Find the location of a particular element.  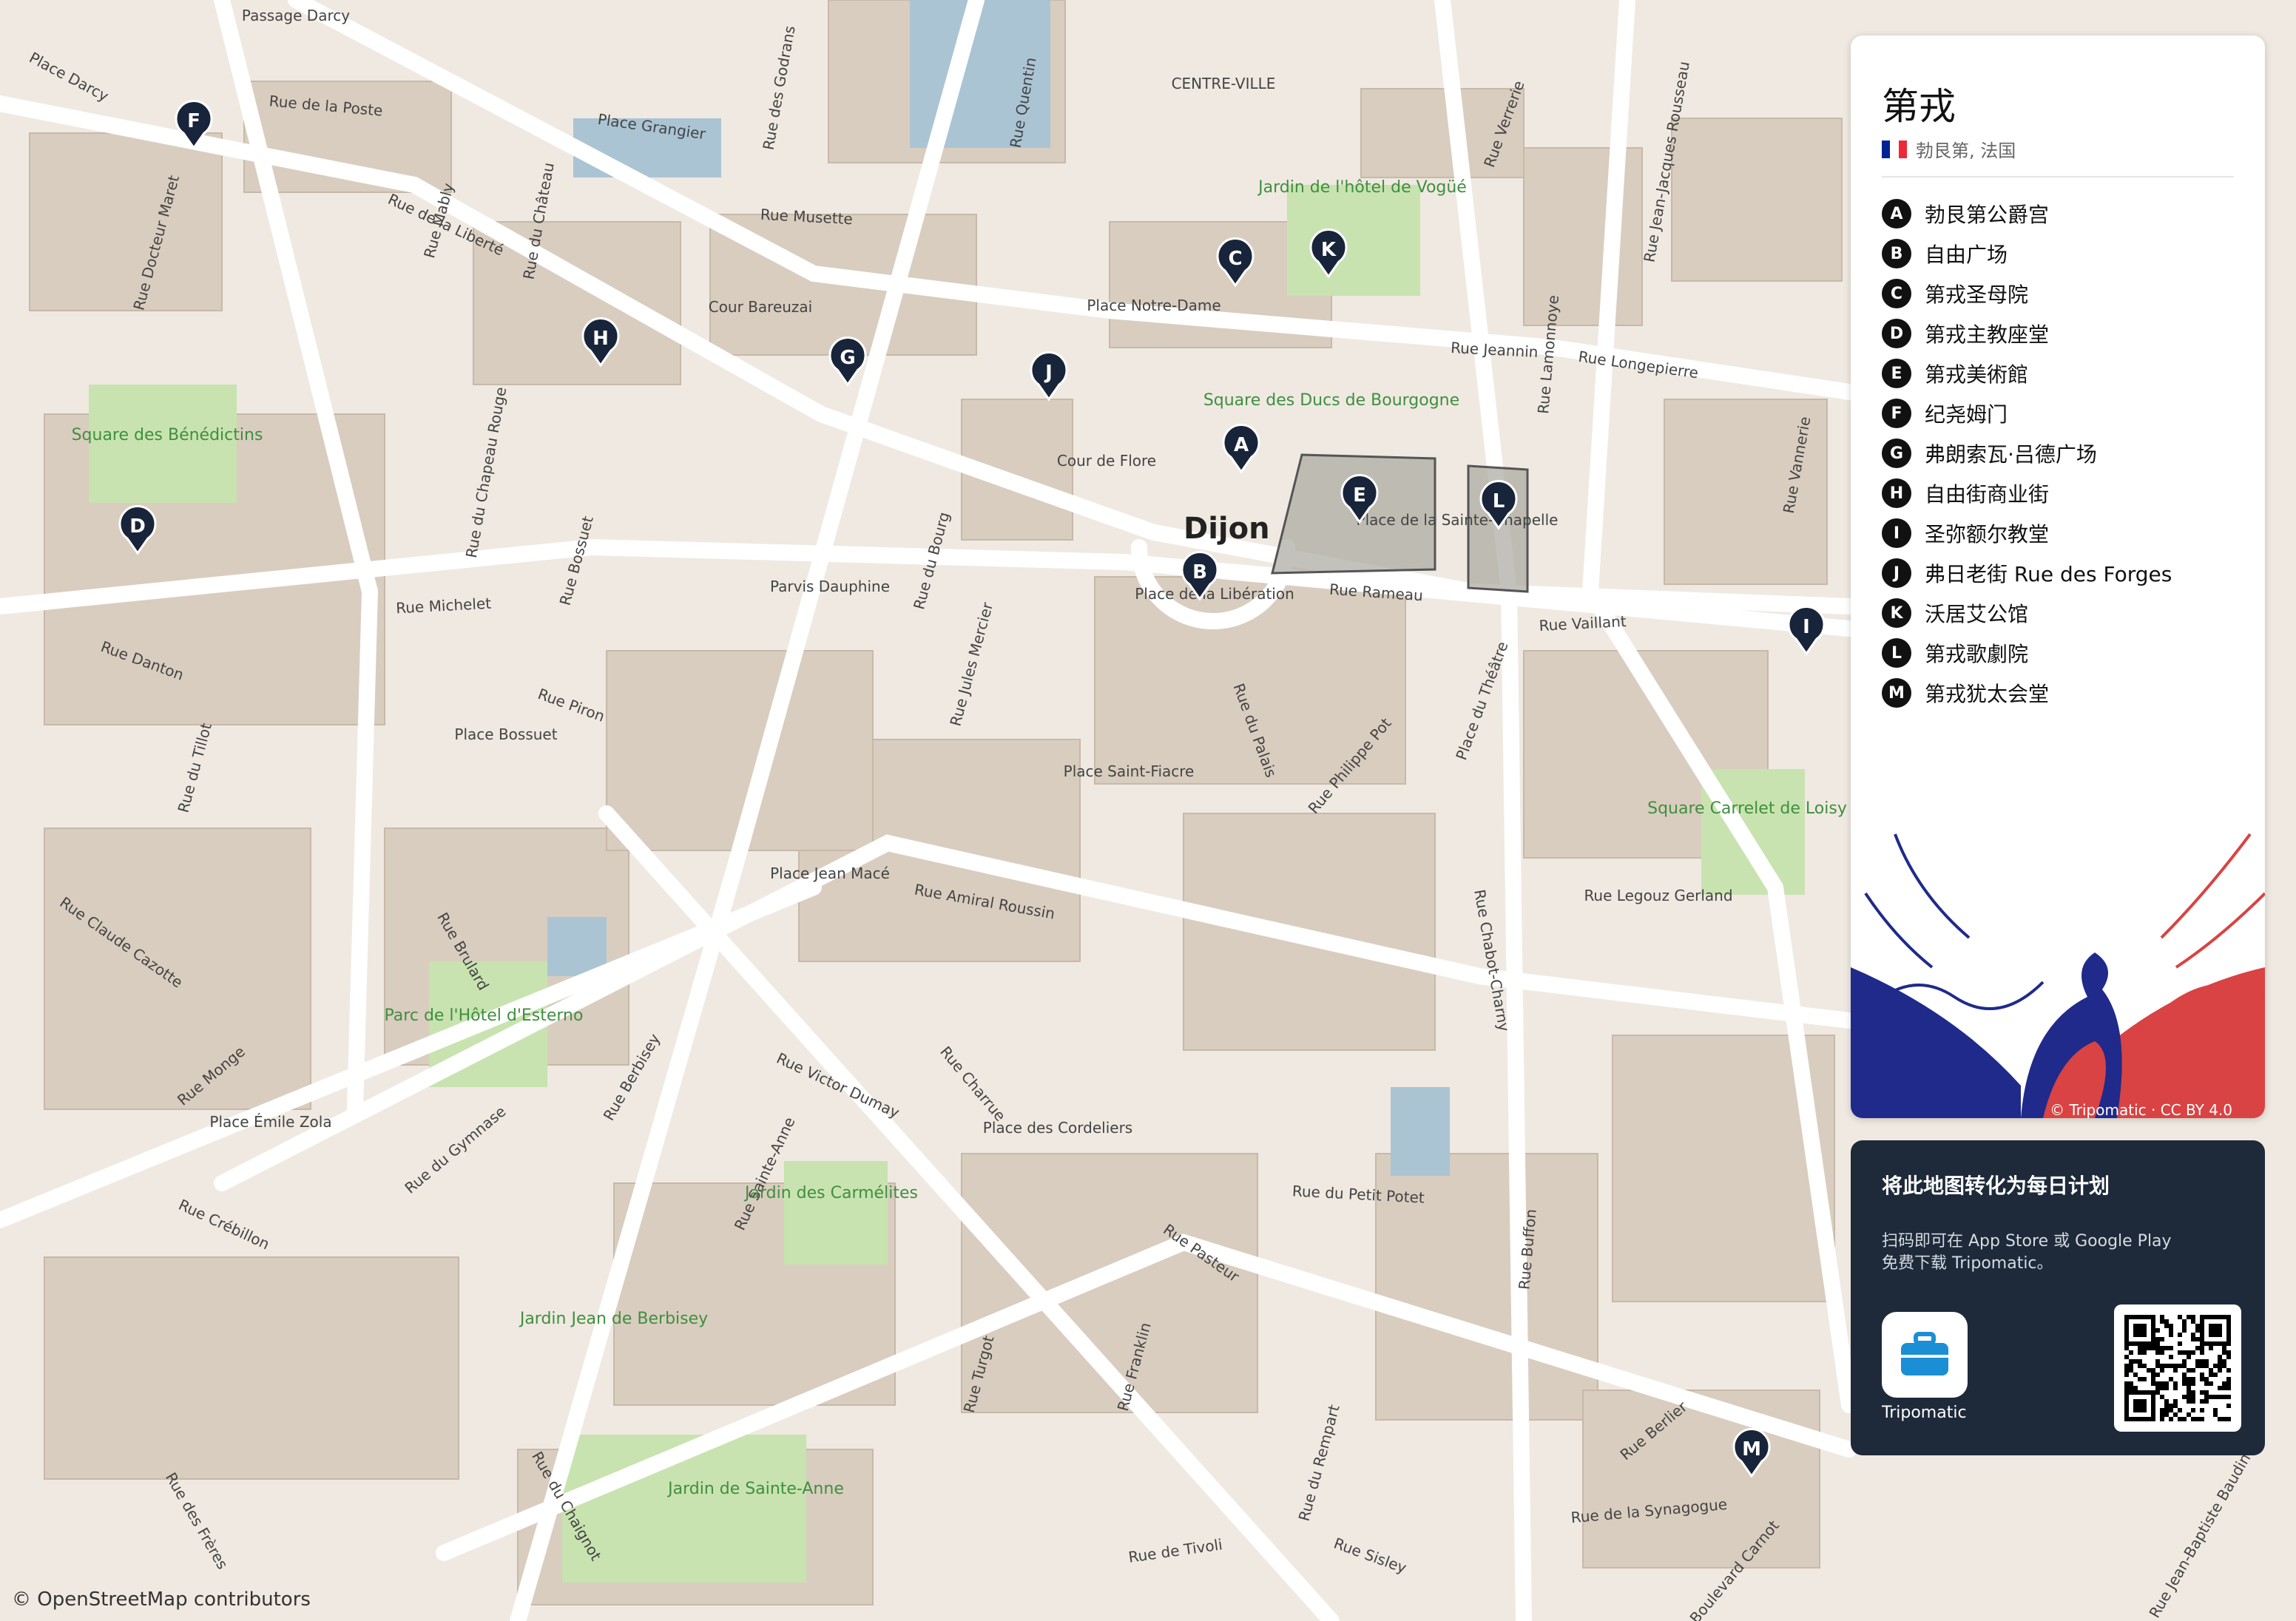

poi-list-item: A 勃艮第公爵宫 is located at coordinates (2027, 214).